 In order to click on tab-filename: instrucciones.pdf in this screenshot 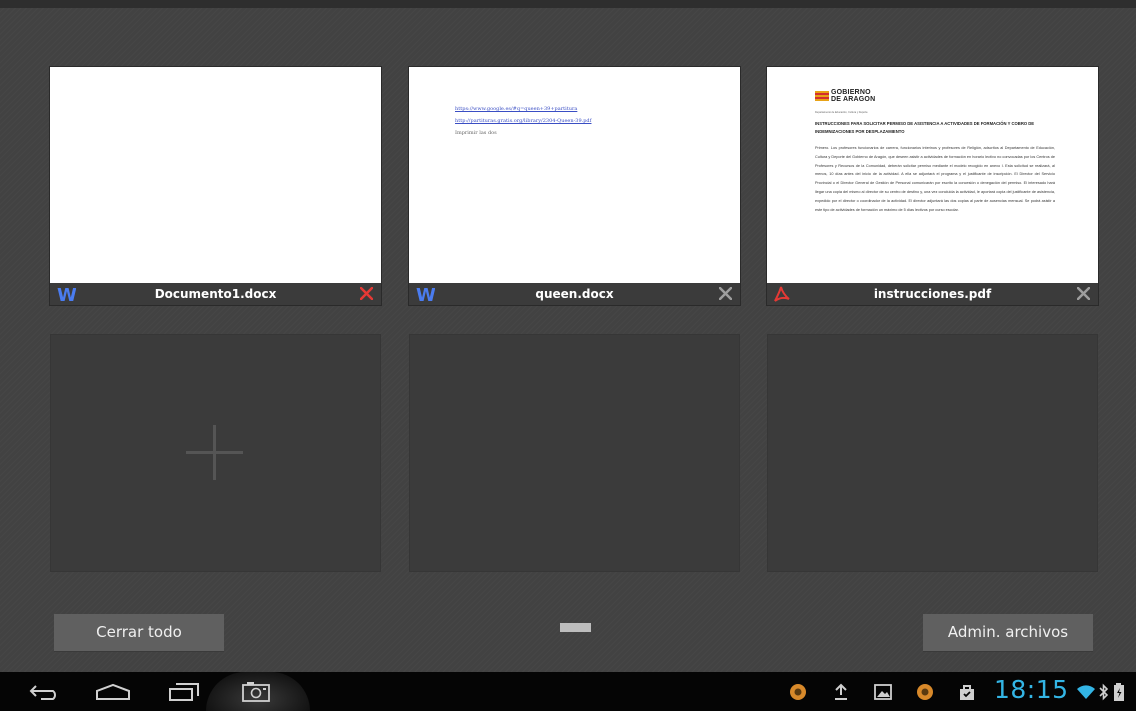, I will do `click(932, 294)`.